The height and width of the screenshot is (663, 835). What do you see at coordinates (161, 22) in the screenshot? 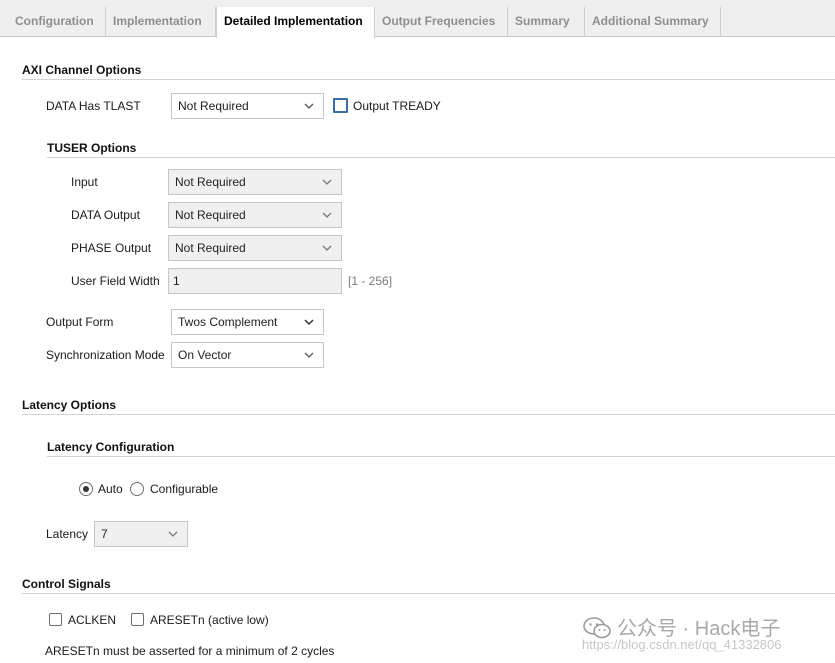
I see `tab-implementation: Implementation` at bounding box center [161, 22].